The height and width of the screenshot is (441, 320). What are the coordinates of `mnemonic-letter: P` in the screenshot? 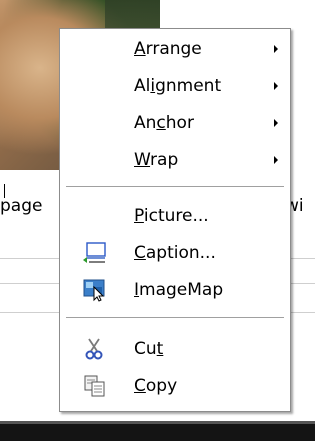 It's located at (139, 216).